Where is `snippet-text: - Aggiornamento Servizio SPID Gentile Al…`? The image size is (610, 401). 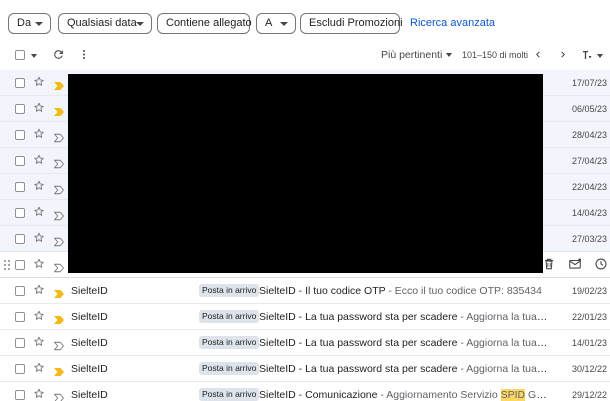 snippet-text: - Aggiornamento Servizio SPID Gentile Al… is located at coordinates (463, 395).